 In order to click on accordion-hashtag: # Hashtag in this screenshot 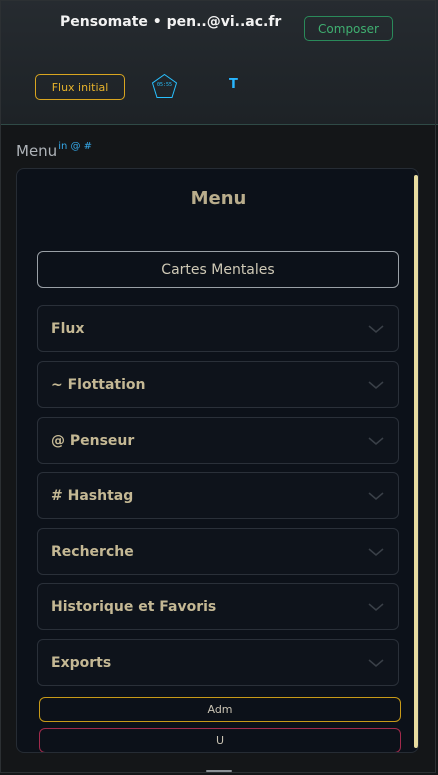, I will do `click(218, 495)`.